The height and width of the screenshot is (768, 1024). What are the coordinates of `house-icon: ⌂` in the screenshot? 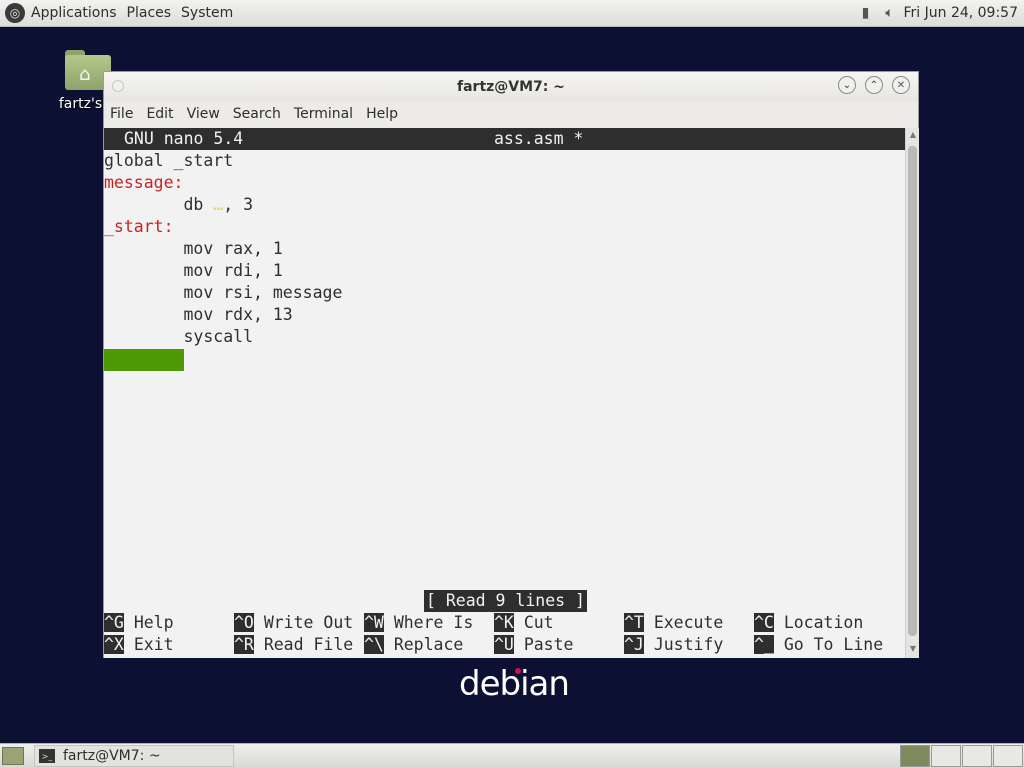 It's located at (85, 74).